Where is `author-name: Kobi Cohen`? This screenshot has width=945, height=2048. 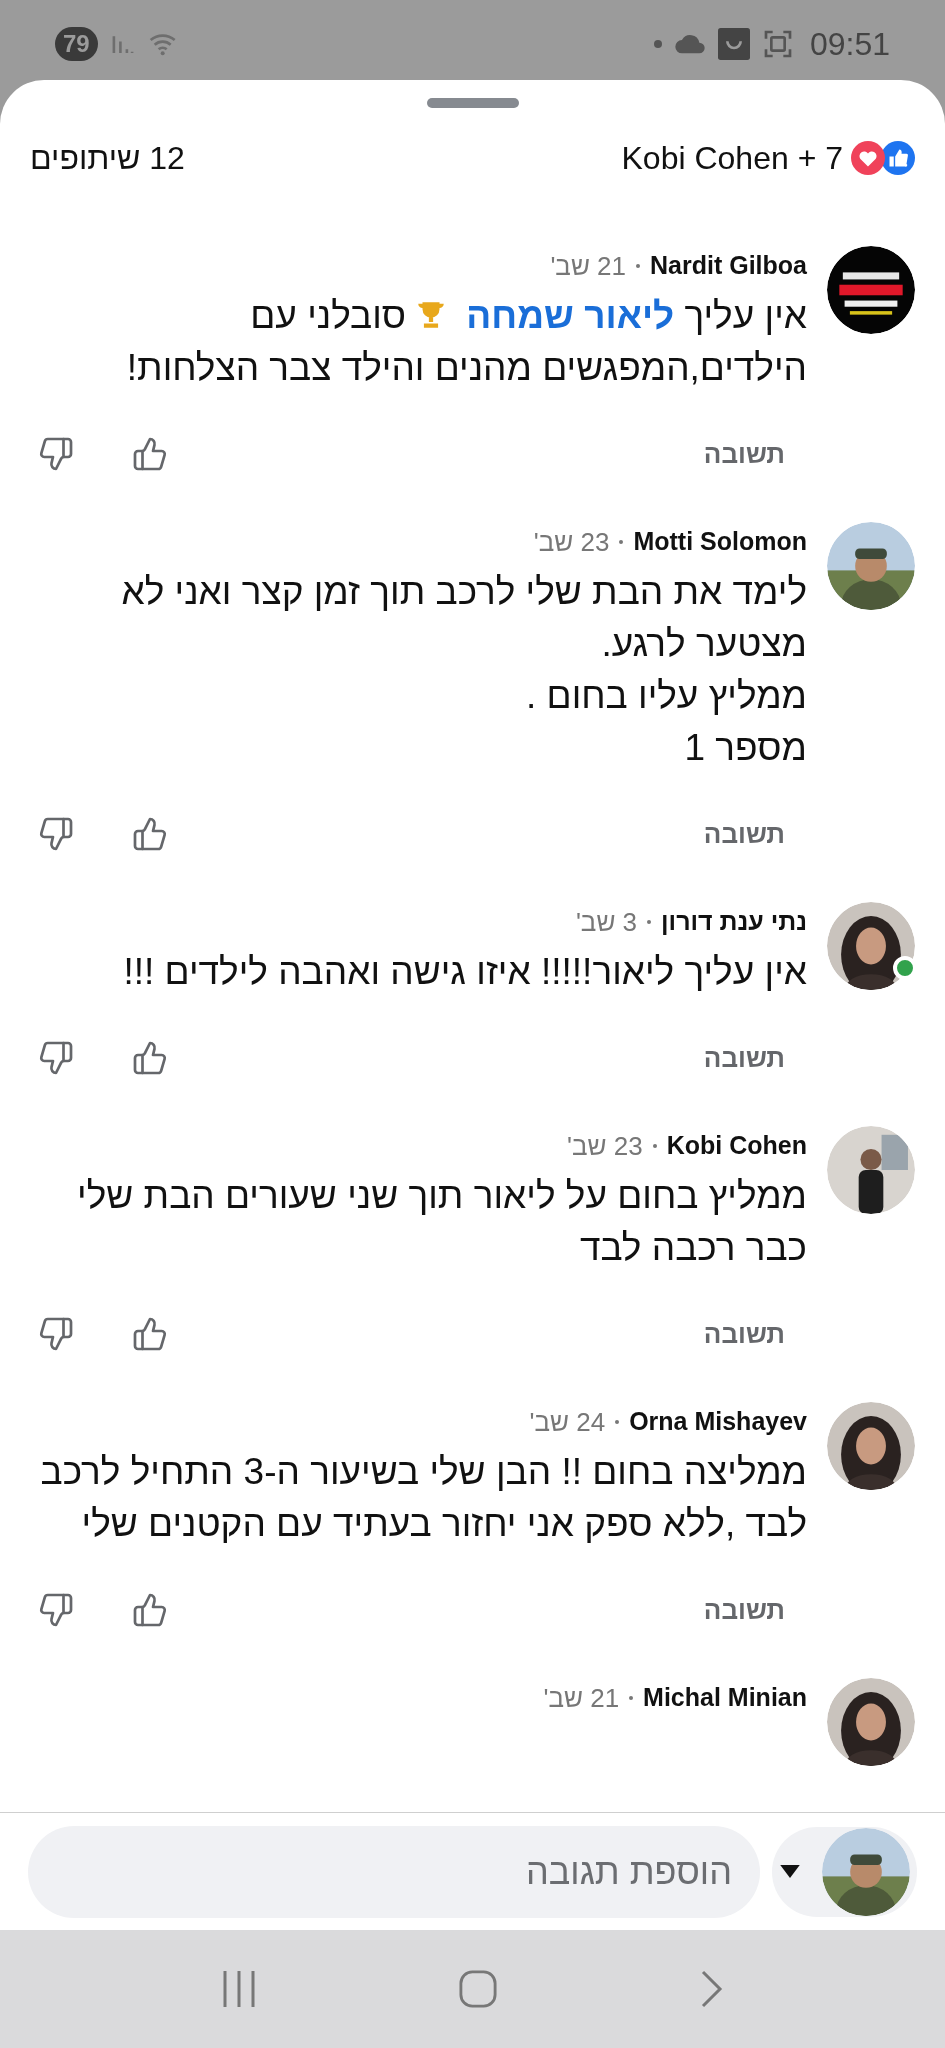
author-name: Kobi Cohen is located at coordinates (736, 1146).